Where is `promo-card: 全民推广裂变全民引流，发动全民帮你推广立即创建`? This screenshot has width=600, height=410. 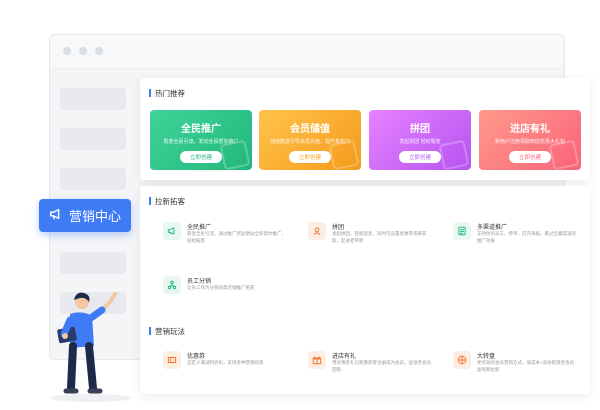
promo-card: 全民推广裂变全民引流，发动全民帮你推广立即创建 is located at coordinates (201, 140).